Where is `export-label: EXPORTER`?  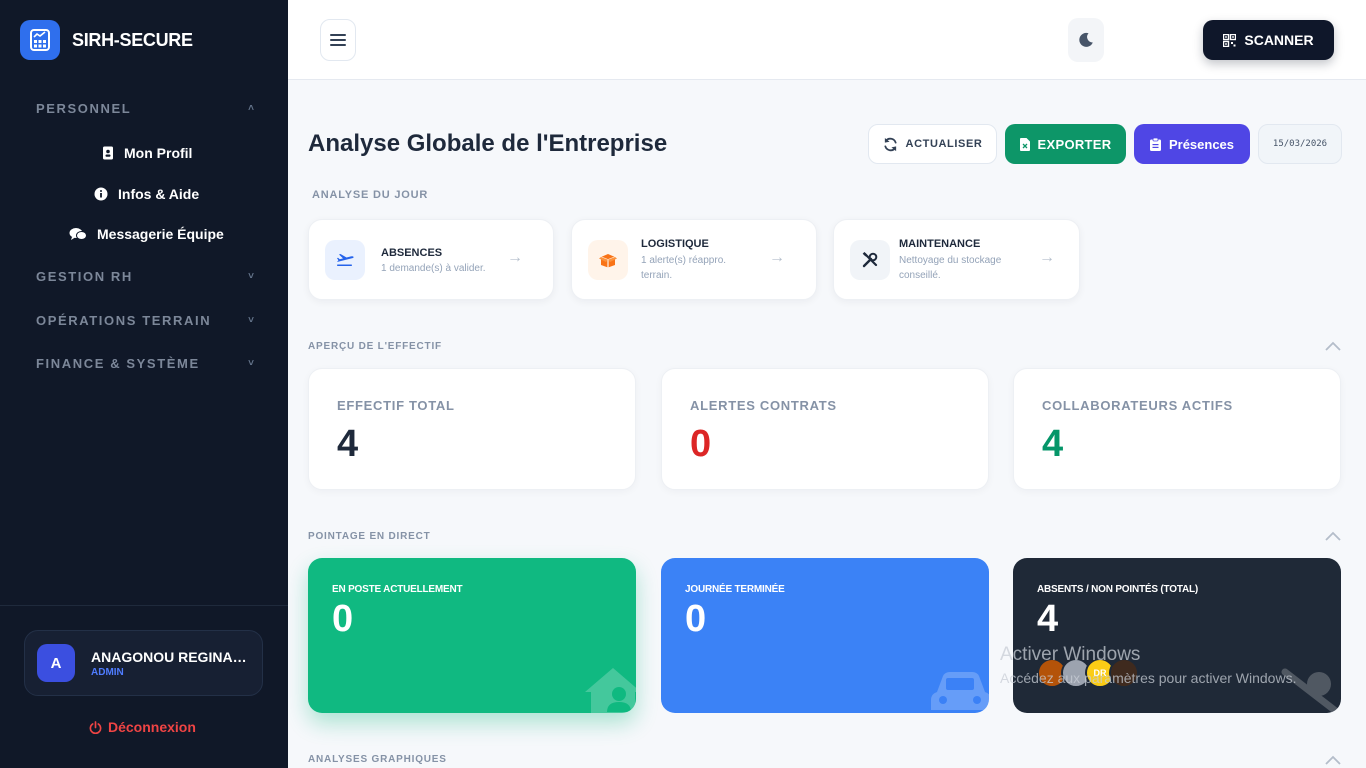
export-label: EXPORTER is located at coordinates (1074, 144).